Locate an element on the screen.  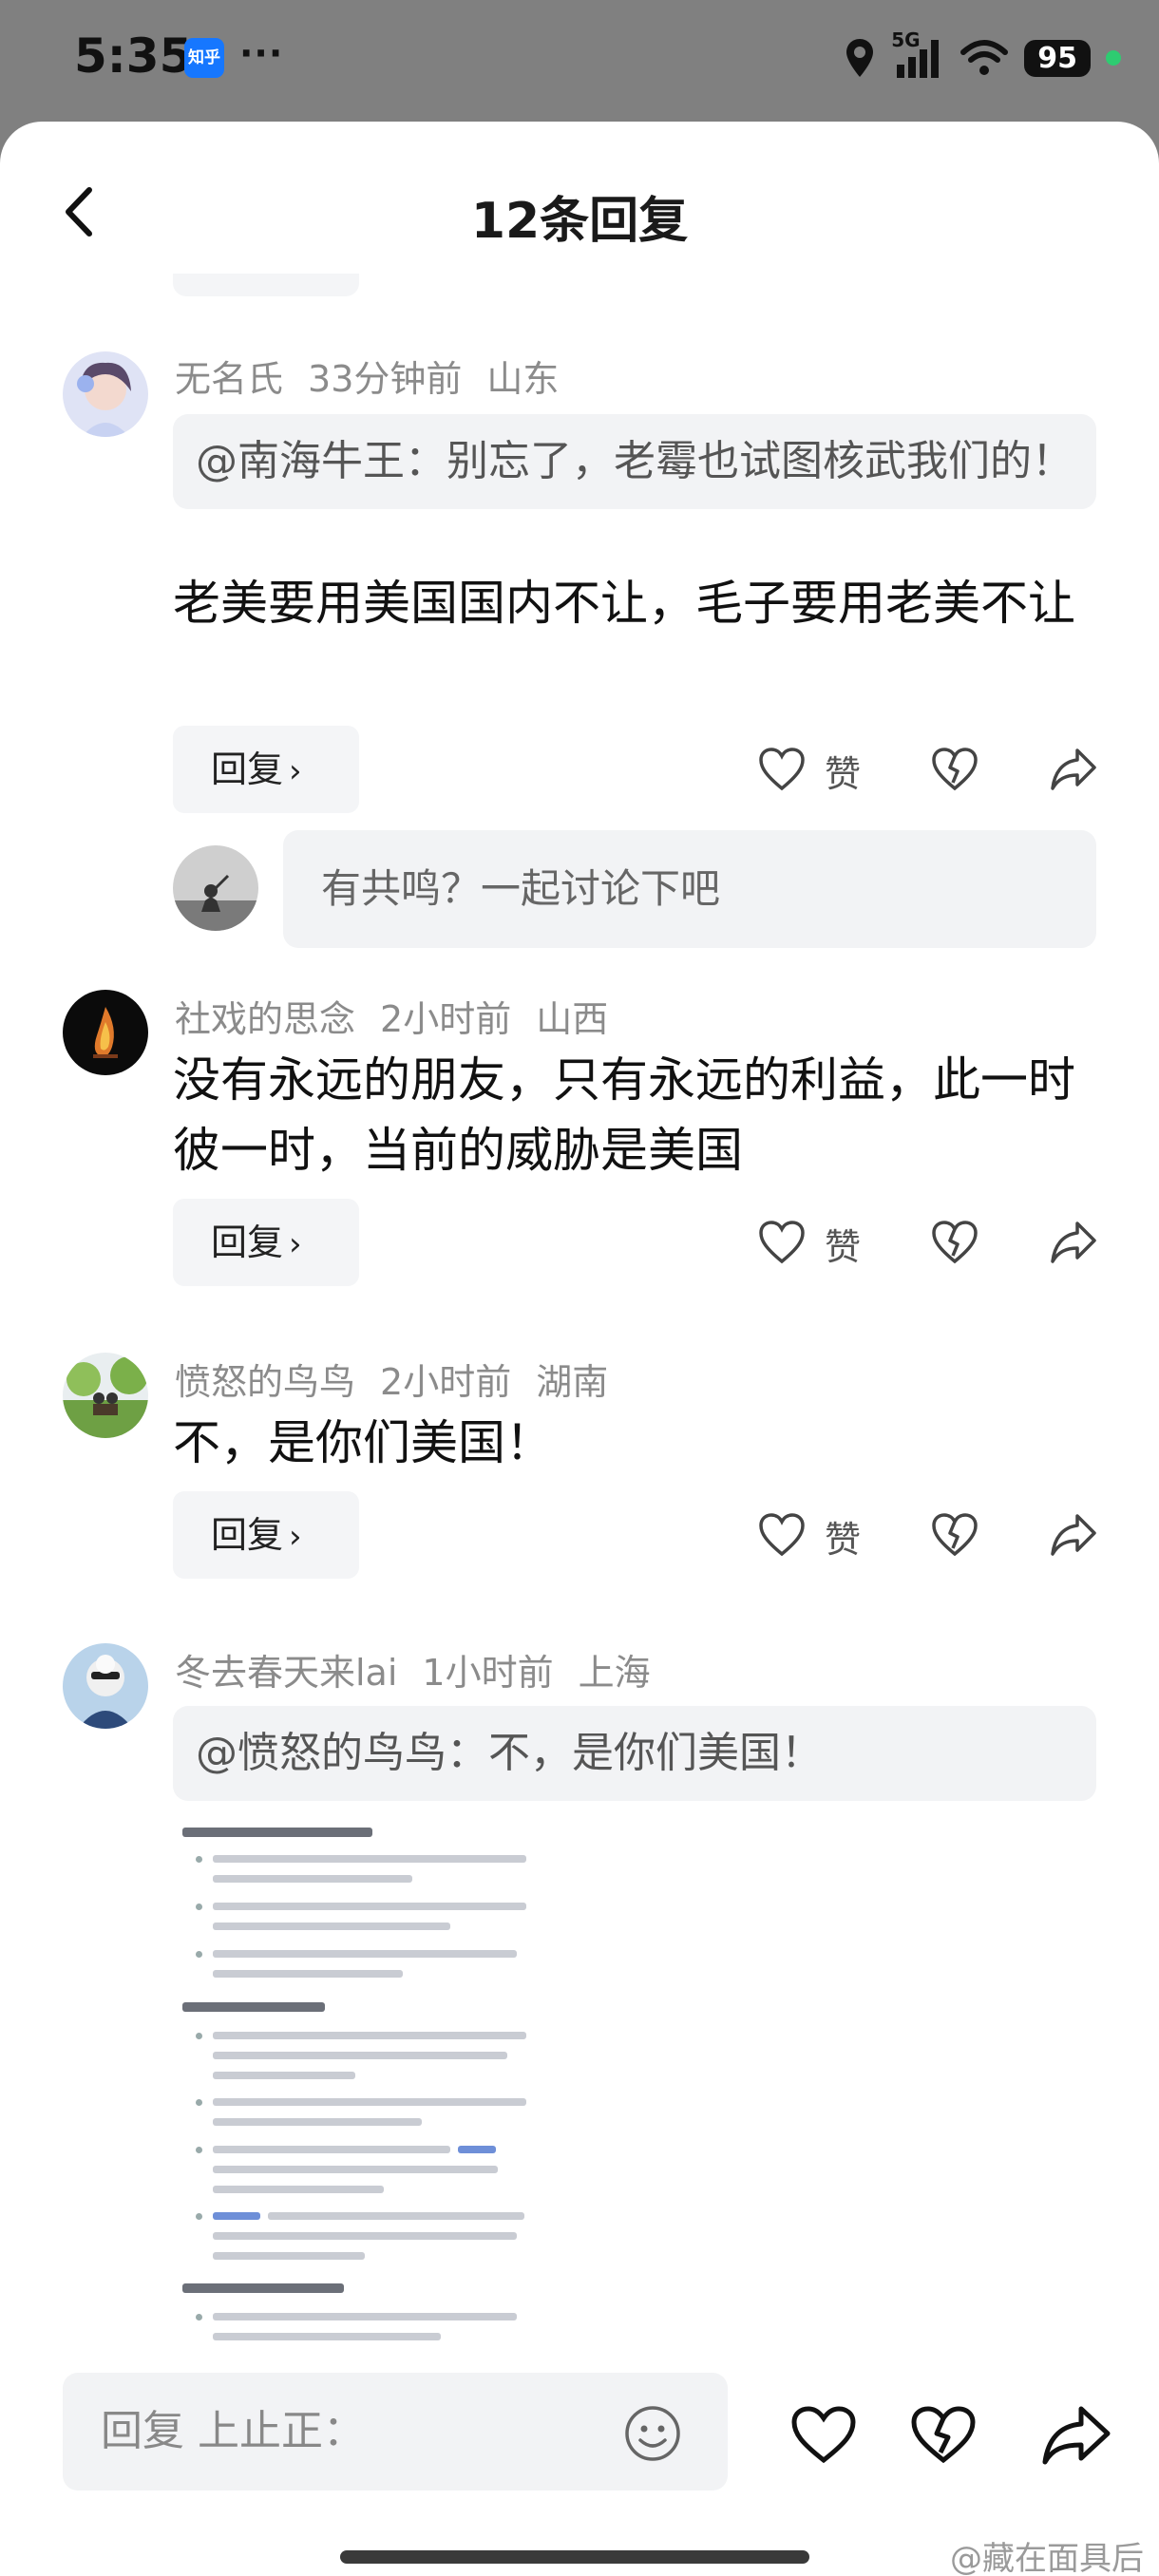
page-title: 12条回复 is located at coordinates (579, 221).